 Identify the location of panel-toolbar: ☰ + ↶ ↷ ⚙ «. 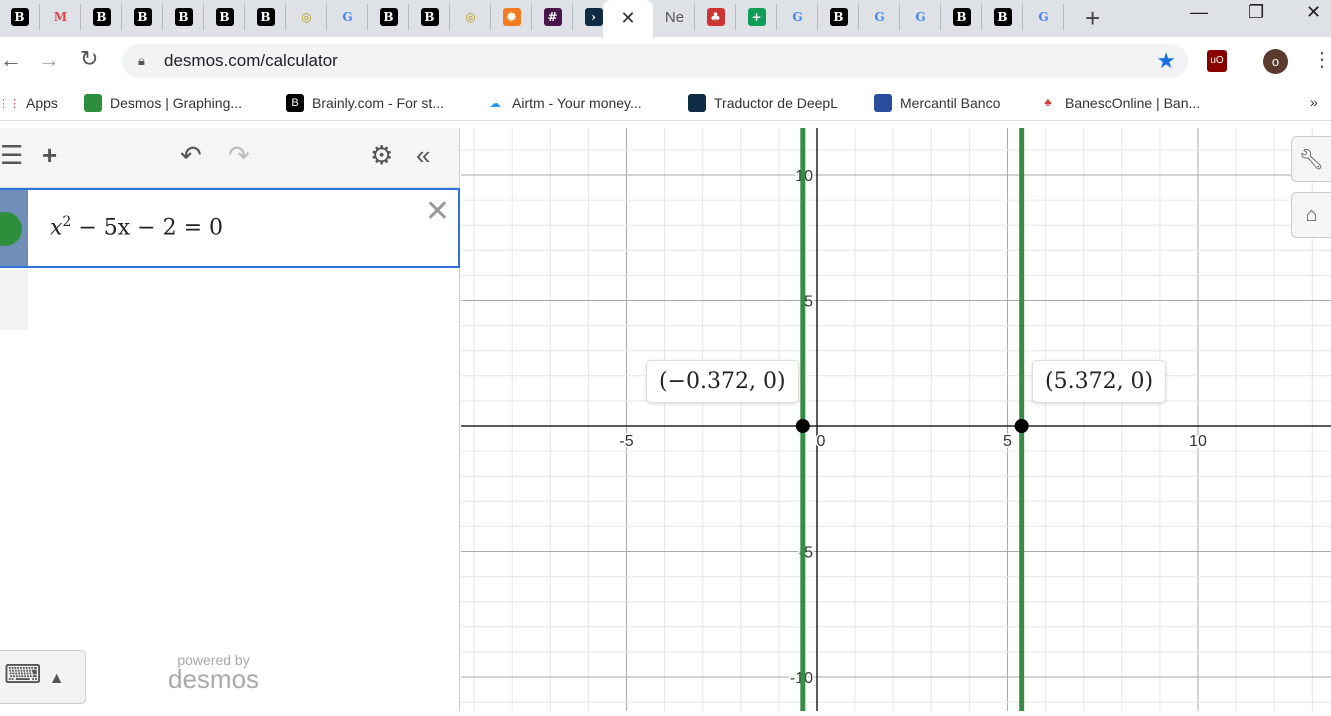
(229, 158).